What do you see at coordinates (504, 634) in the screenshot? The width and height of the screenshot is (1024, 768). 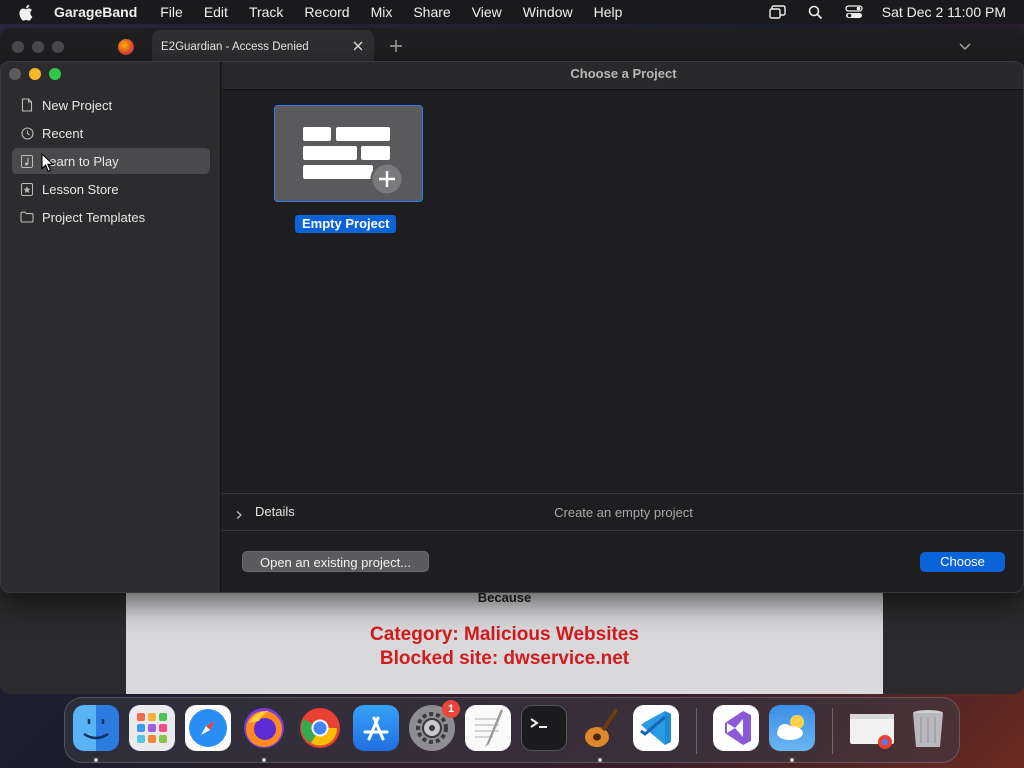 I see `blocked-category: Category: Malicious Websites` at bounding box center [504, 634].